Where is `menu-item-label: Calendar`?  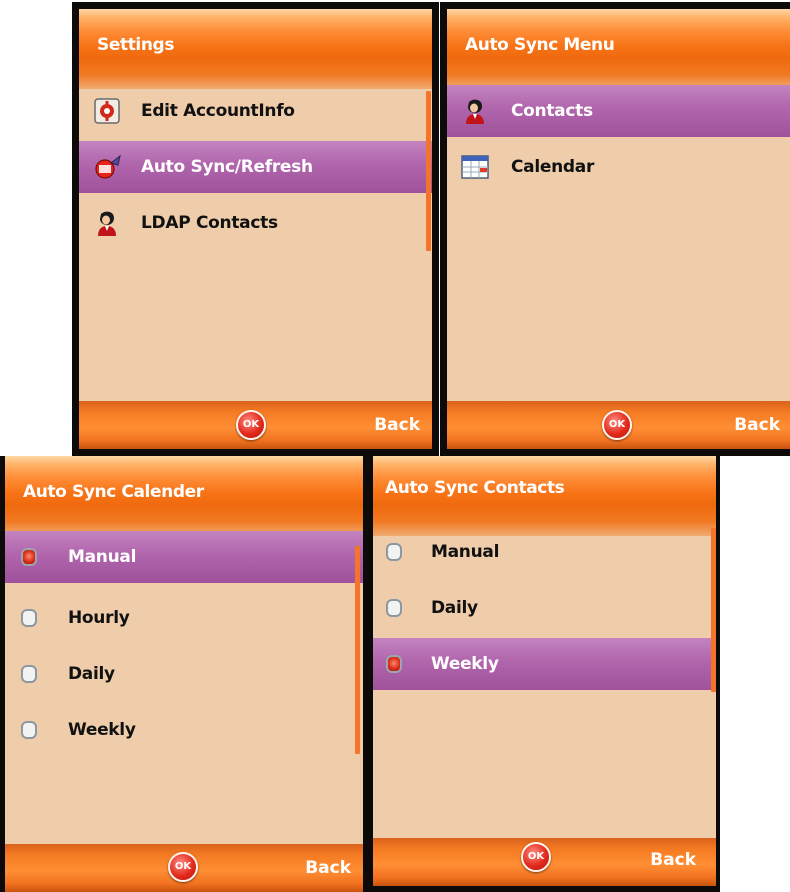 menu-item-label: Calendar is located at coordinates (553, 167).